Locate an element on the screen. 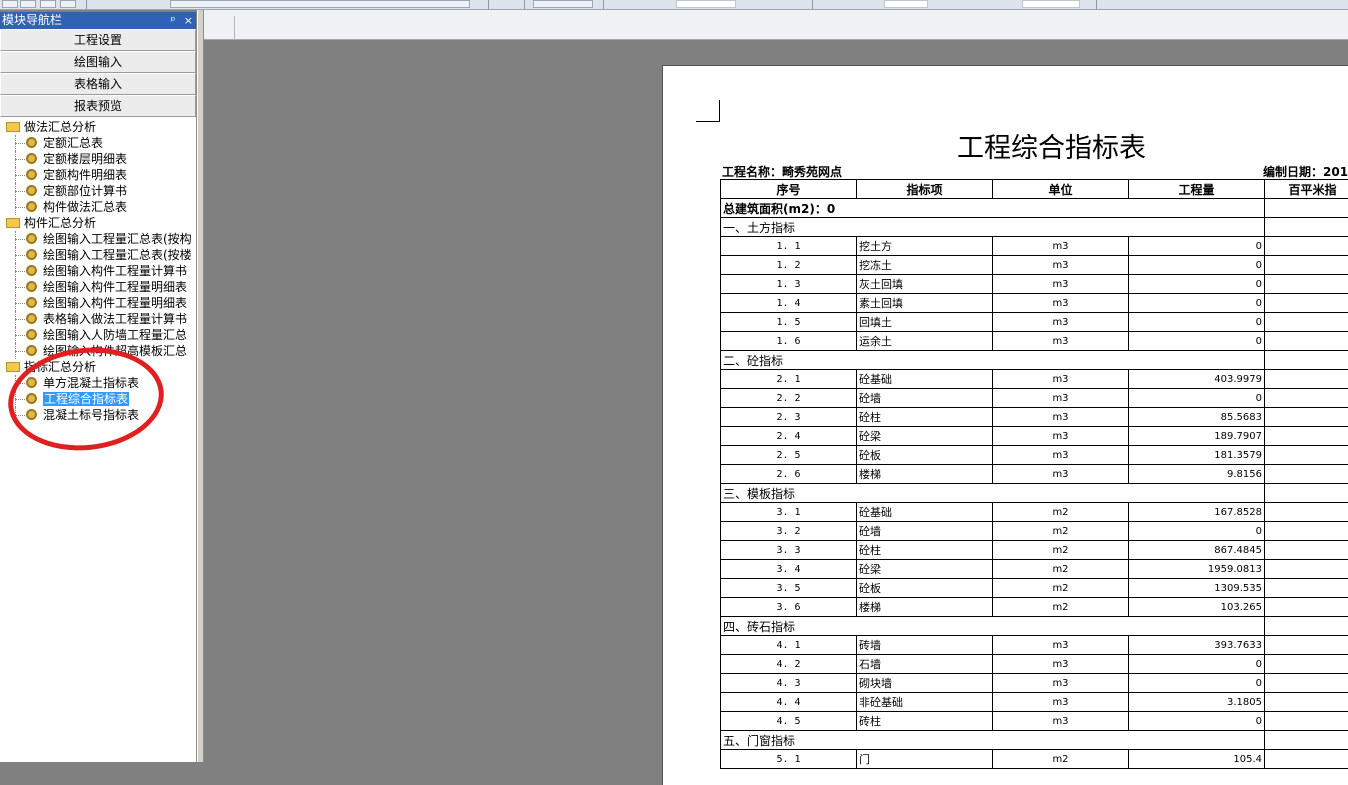 The image size is (1348, 785). seq-cell: 3. 3 is located at coordinates (789, 550).